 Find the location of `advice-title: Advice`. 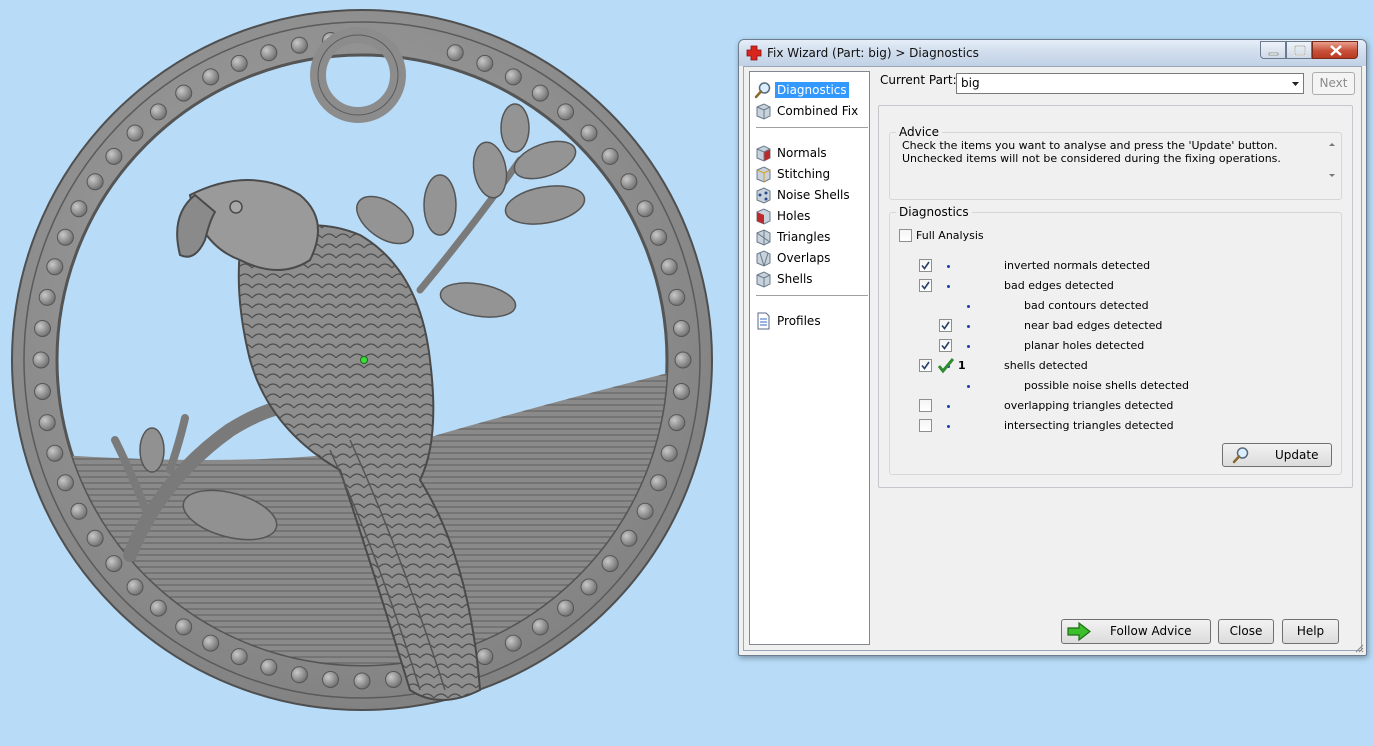

advice-title: Advice is located at coordinates (919, 132).